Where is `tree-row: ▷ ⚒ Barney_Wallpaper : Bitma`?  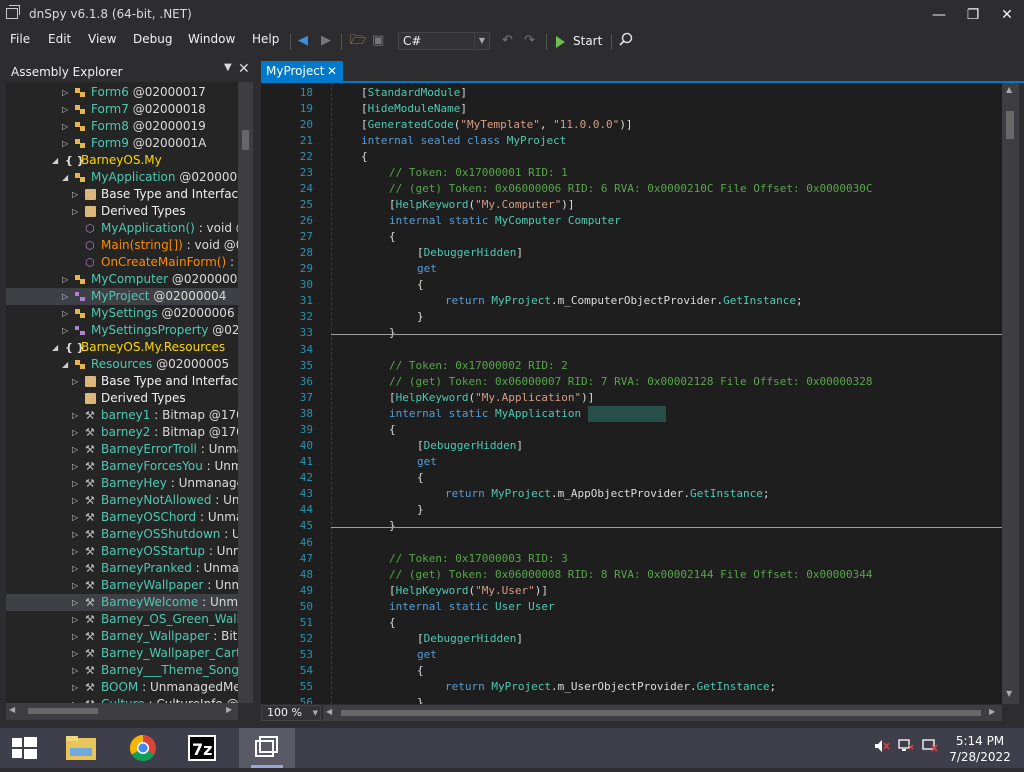 tree-row: ▷ ⚒ Barney_Wallpaper : Bitma is located at coordinates (122, 636).